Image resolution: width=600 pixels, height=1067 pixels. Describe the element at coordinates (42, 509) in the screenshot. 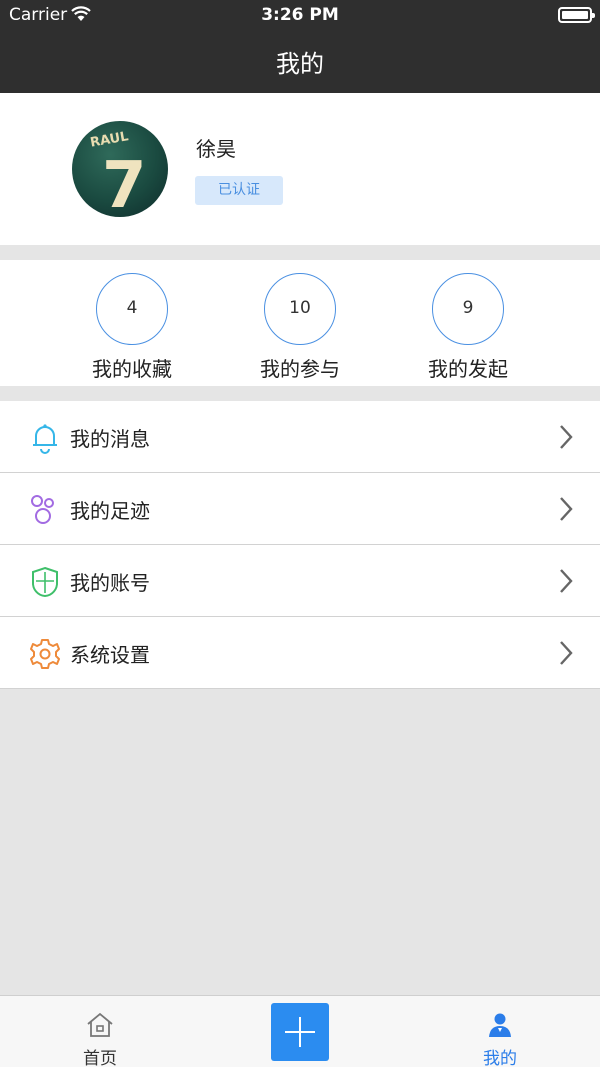

I see `footprint-icon` at that location.